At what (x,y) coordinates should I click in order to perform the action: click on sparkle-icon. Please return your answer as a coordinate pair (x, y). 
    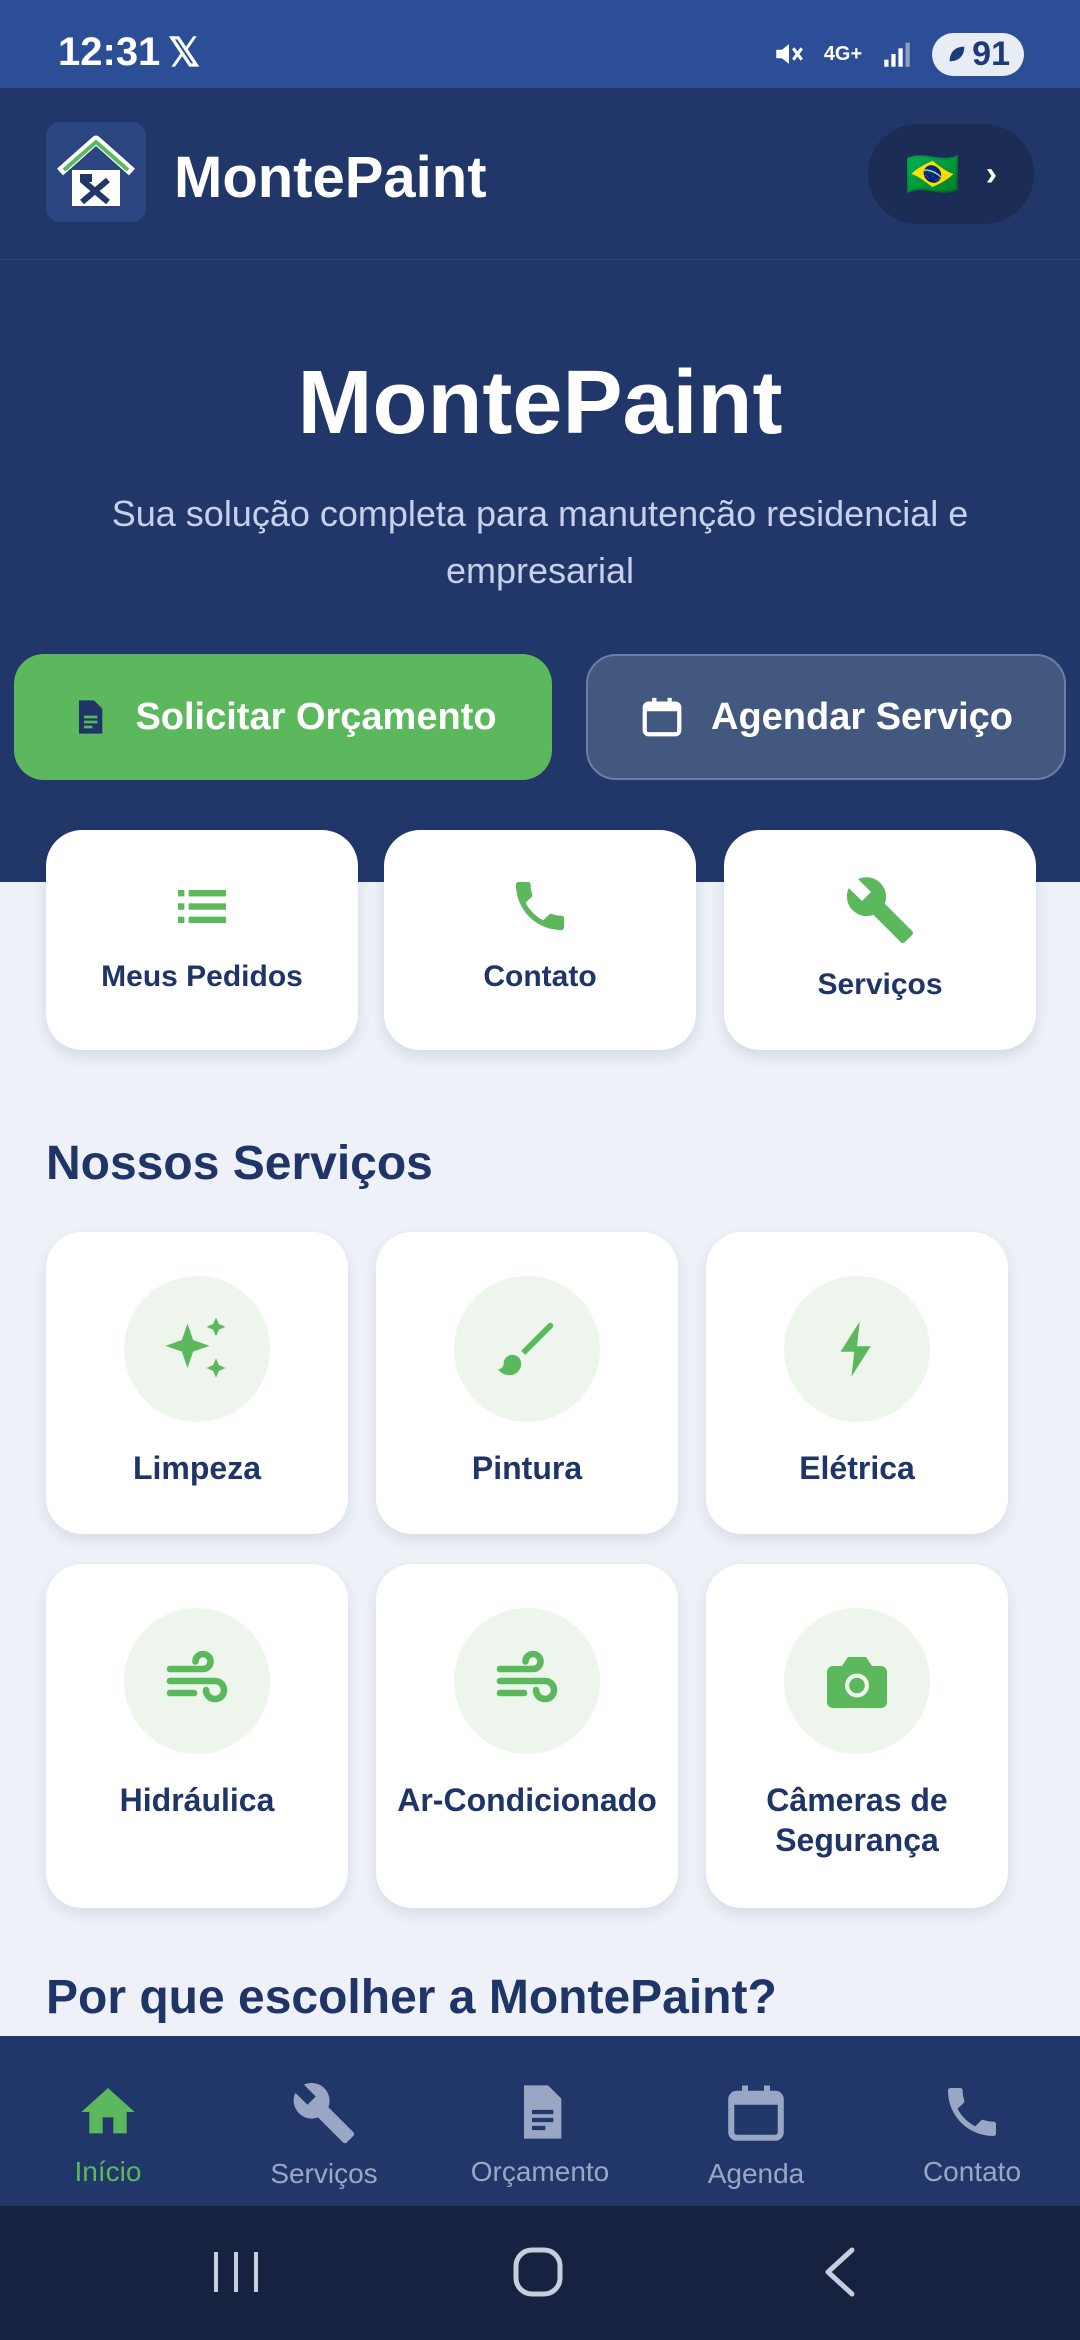
    Looking at the image, I should click on (195, 1347).